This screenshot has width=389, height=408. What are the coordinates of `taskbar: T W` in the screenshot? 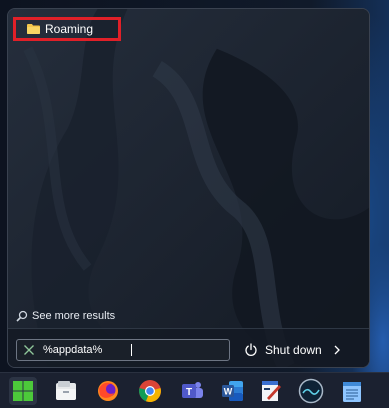 It's located at (194, 390).